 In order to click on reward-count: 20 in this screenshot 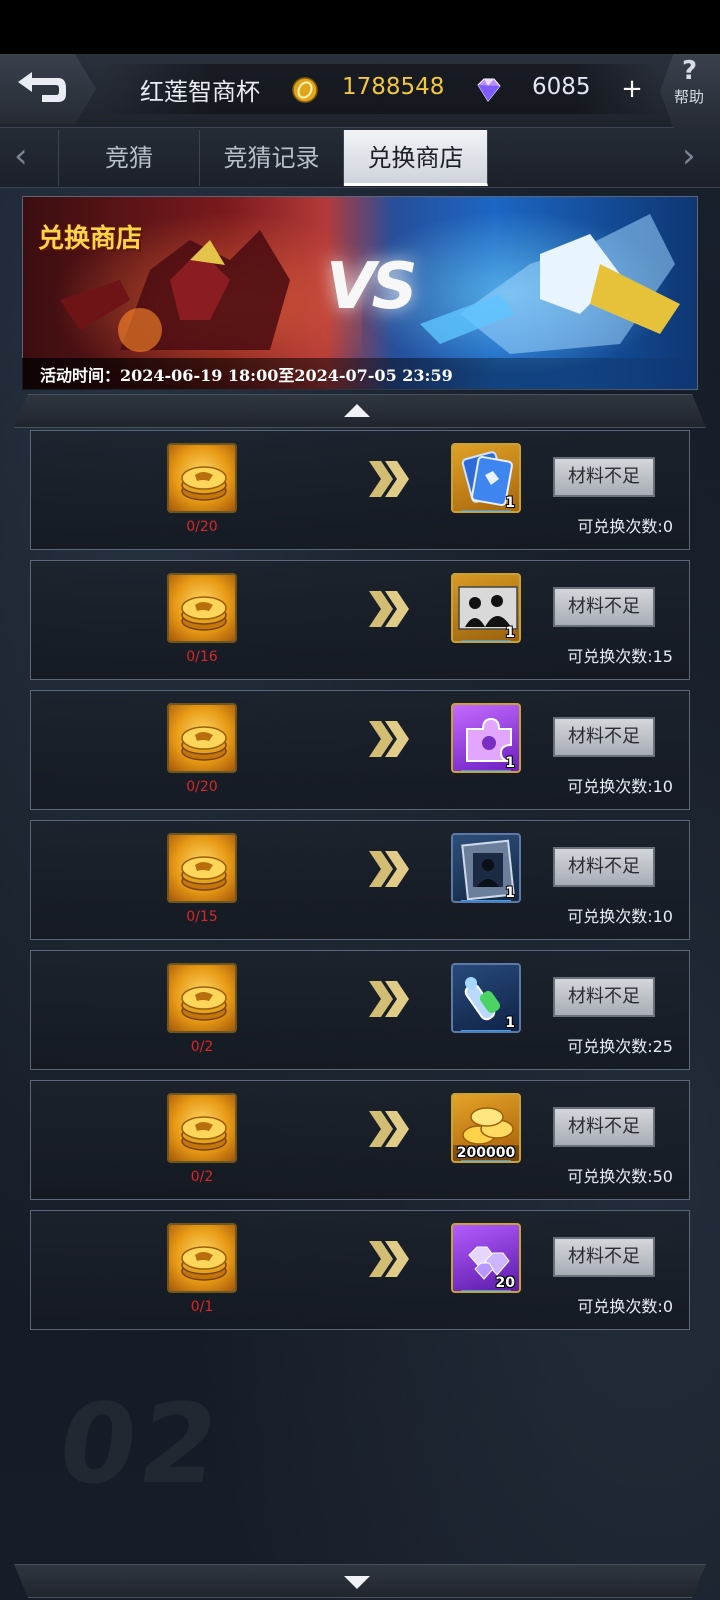, I will do `click(505, 1283)`.